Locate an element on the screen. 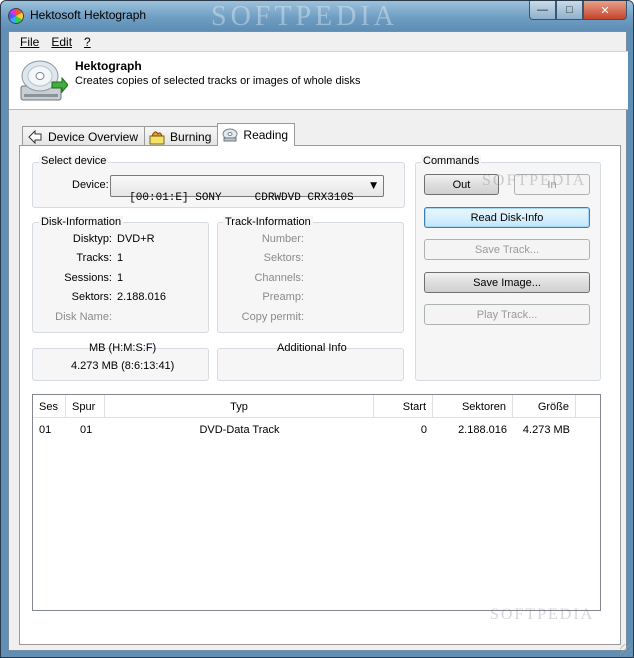 Image resolution: width=634 pixels, height=658 pixels. burn-icon is located at coordinates (157, 137).